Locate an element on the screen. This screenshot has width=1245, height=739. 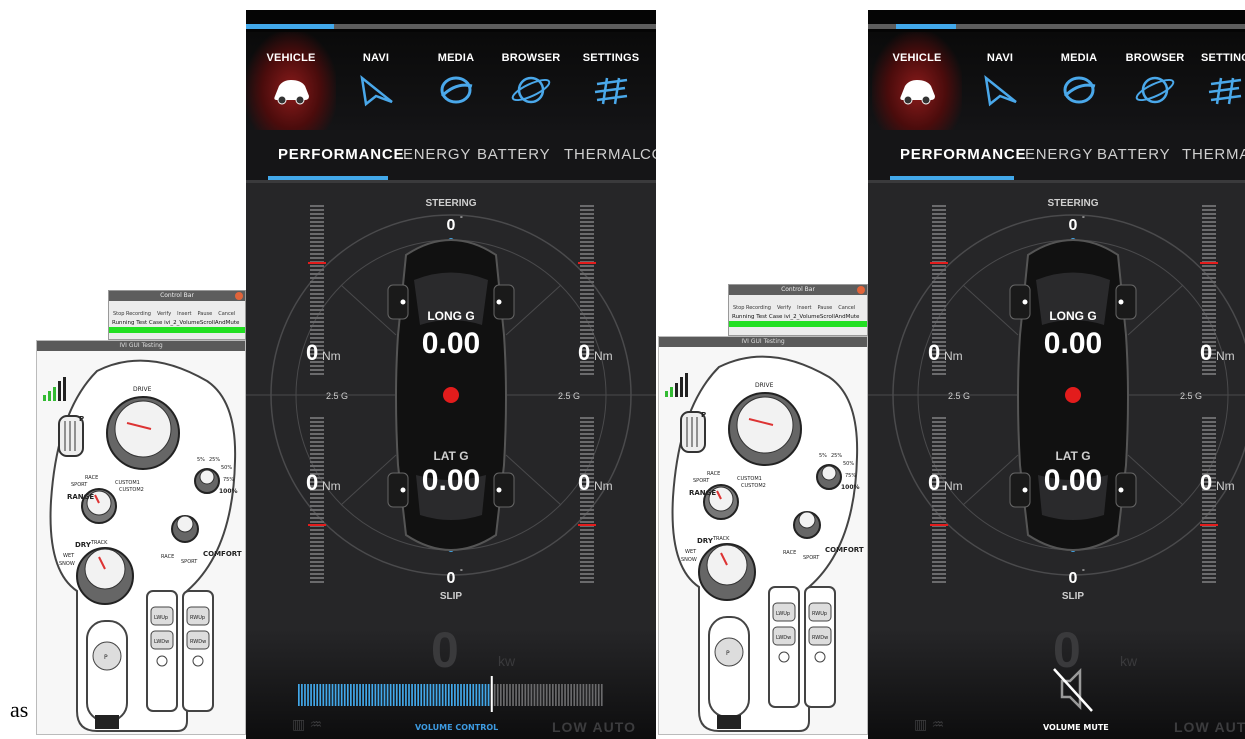
slip-label: SLIP is located at coordinates (451, 596).